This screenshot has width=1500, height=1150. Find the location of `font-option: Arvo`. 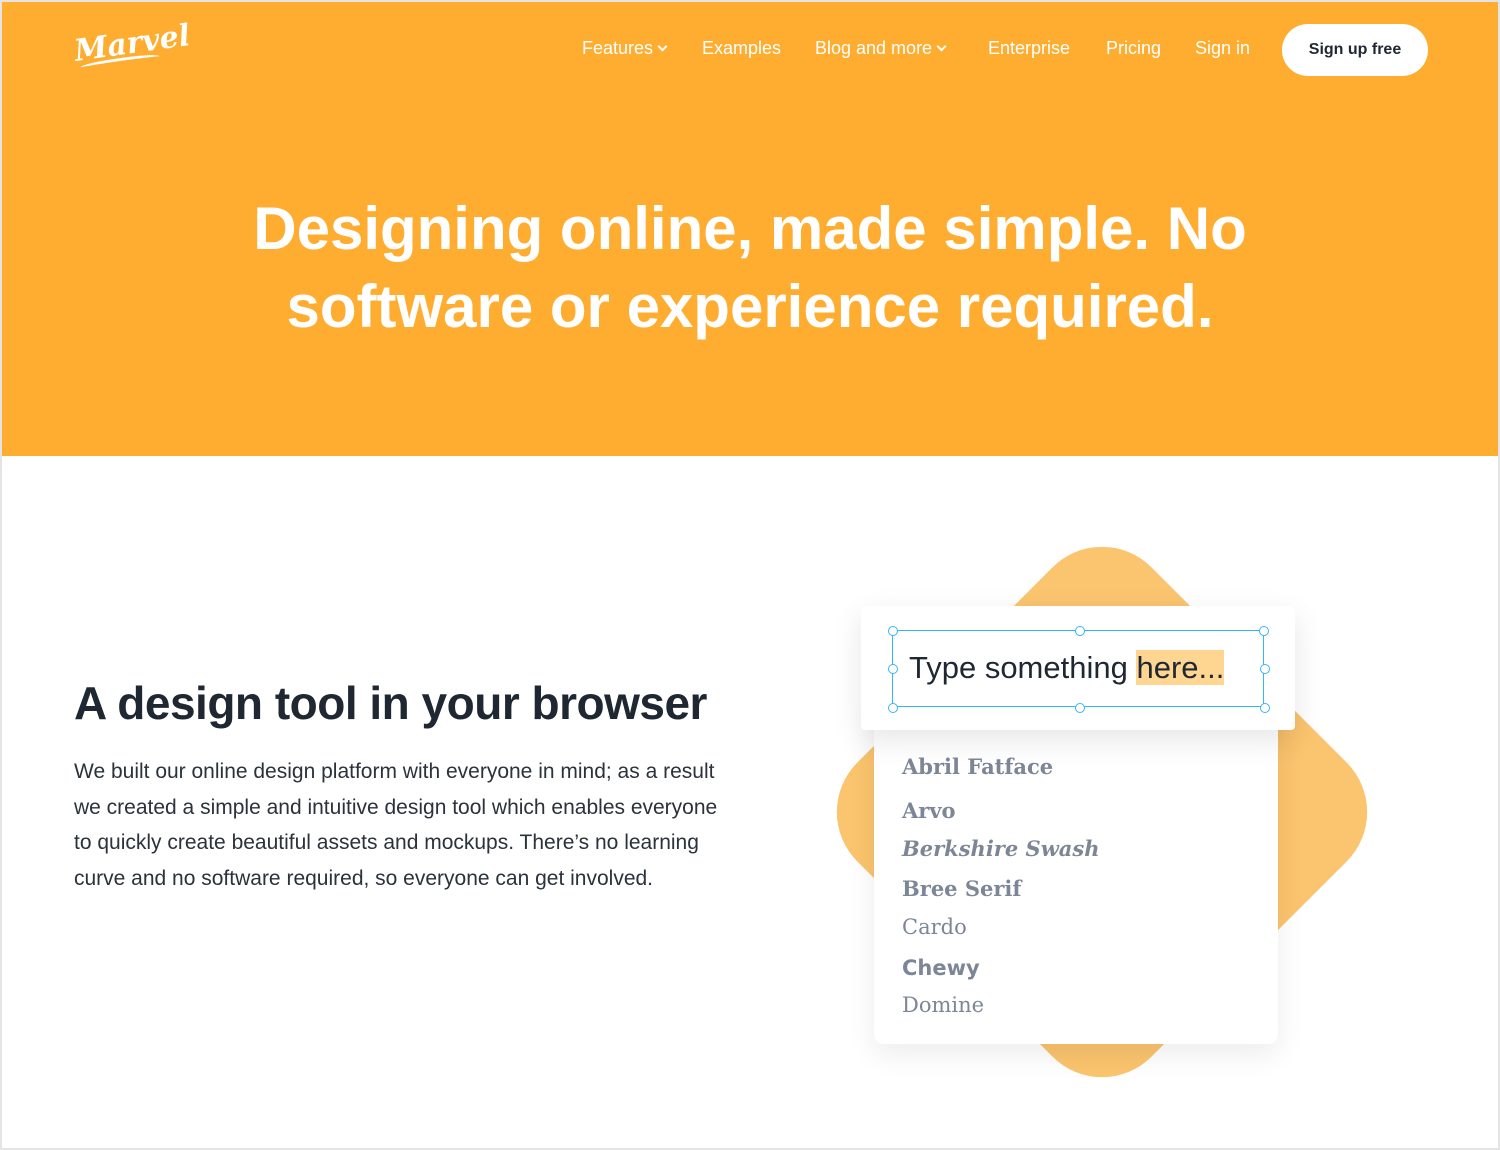

font-option: Arvo is located at coordinates (929, 810).